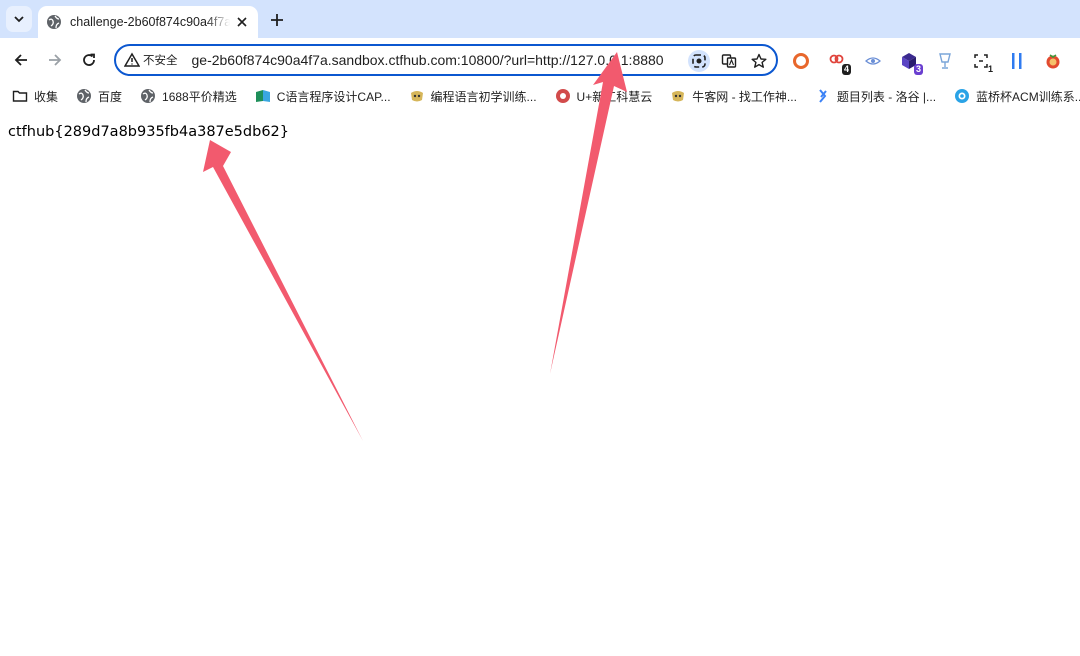 This screenshot has width=1080, height=656. I want to click on extension-tomato, so click(1053, 61).